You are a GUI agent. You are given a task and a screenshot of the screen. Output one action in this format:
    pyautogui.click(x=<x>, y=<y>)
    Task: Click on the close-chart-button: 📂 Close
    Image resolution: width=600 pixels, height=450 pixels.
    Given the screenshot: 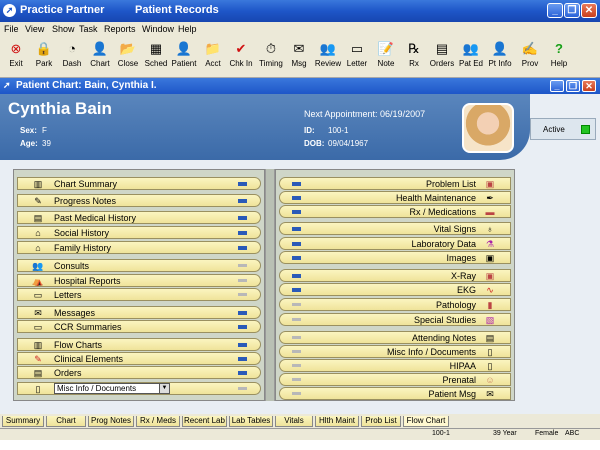 What is the action you would take?
    pyautogui.click(x=128, y=58)
    